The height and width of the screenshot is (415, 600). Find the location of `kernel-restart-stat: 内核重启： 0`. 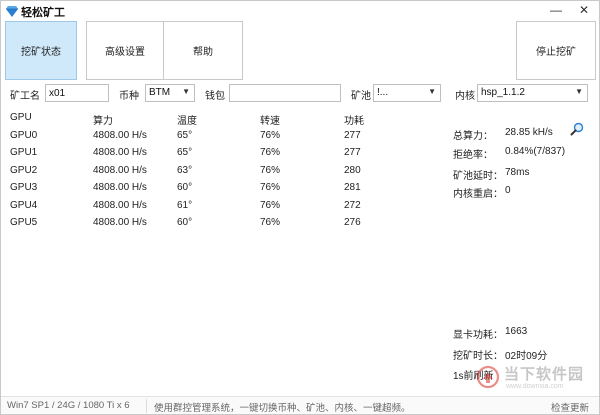

kernel-restart-stat: 内核重启： 0 is located at coordinates (523, 192).